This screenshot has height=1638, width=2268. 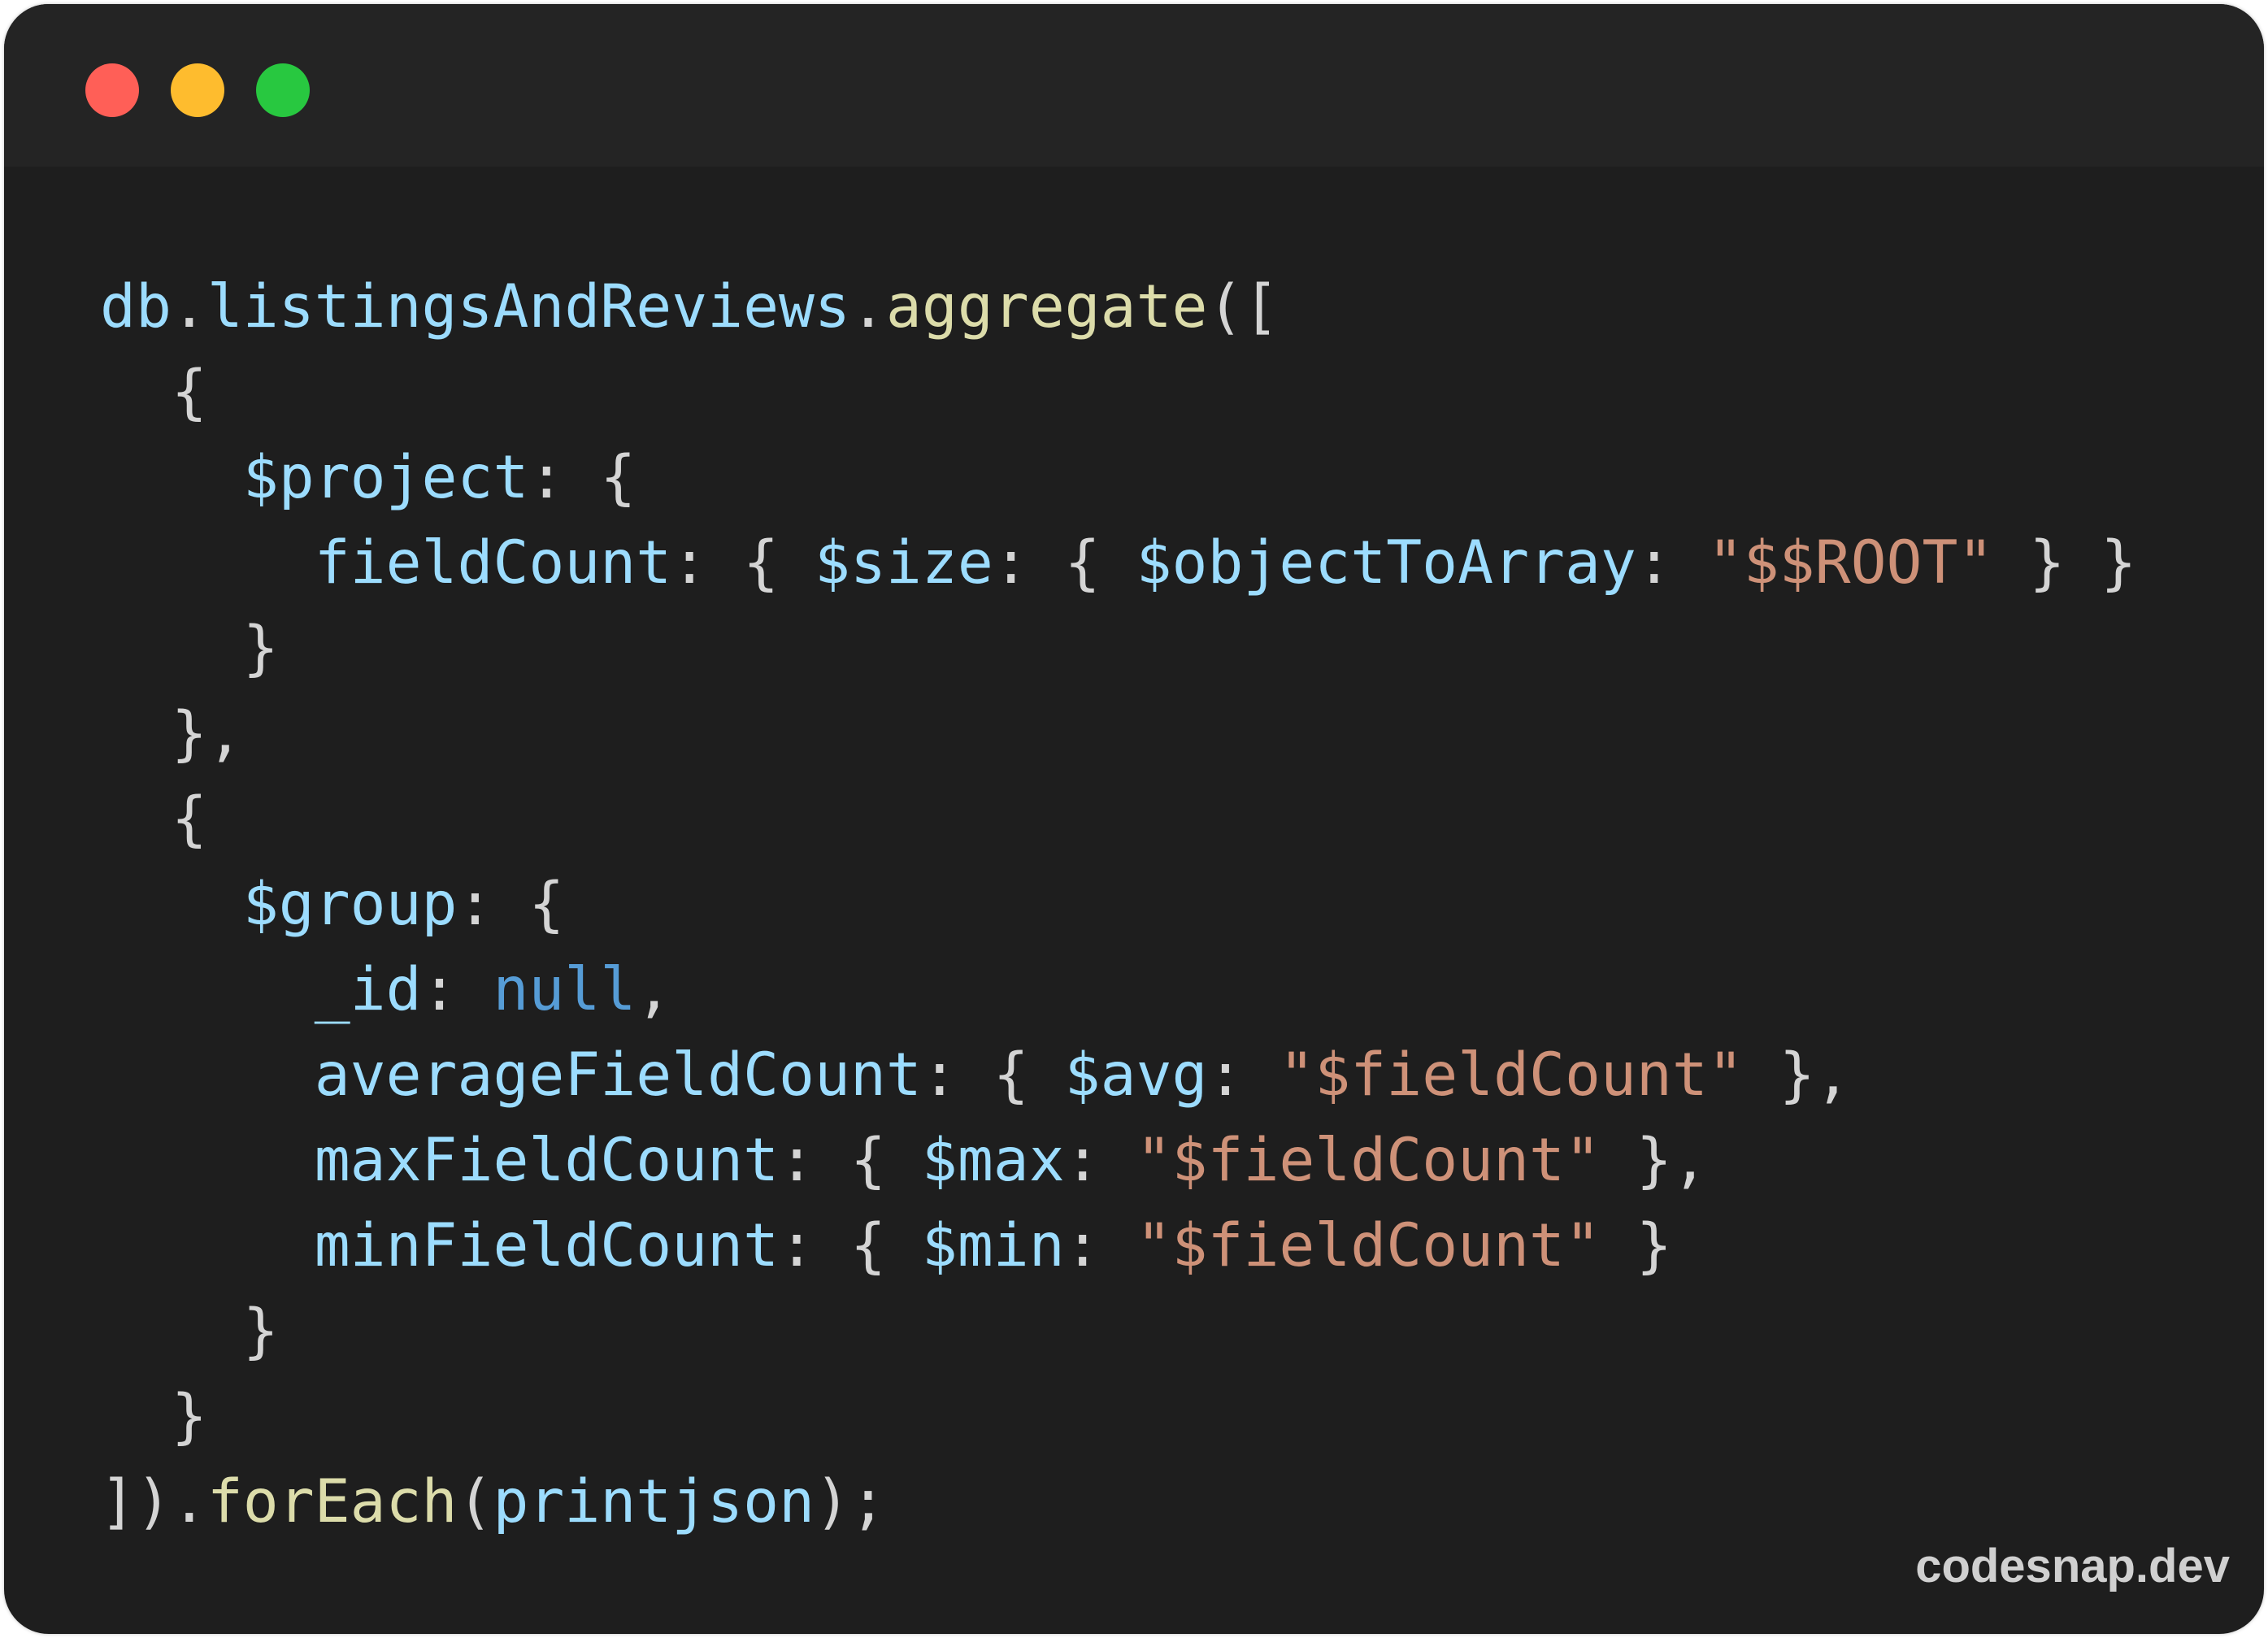 What do you see at coordinates (1118, 478) in the screenshot?
I see `code-line: $project: {` at bounding box center [1118, 478].